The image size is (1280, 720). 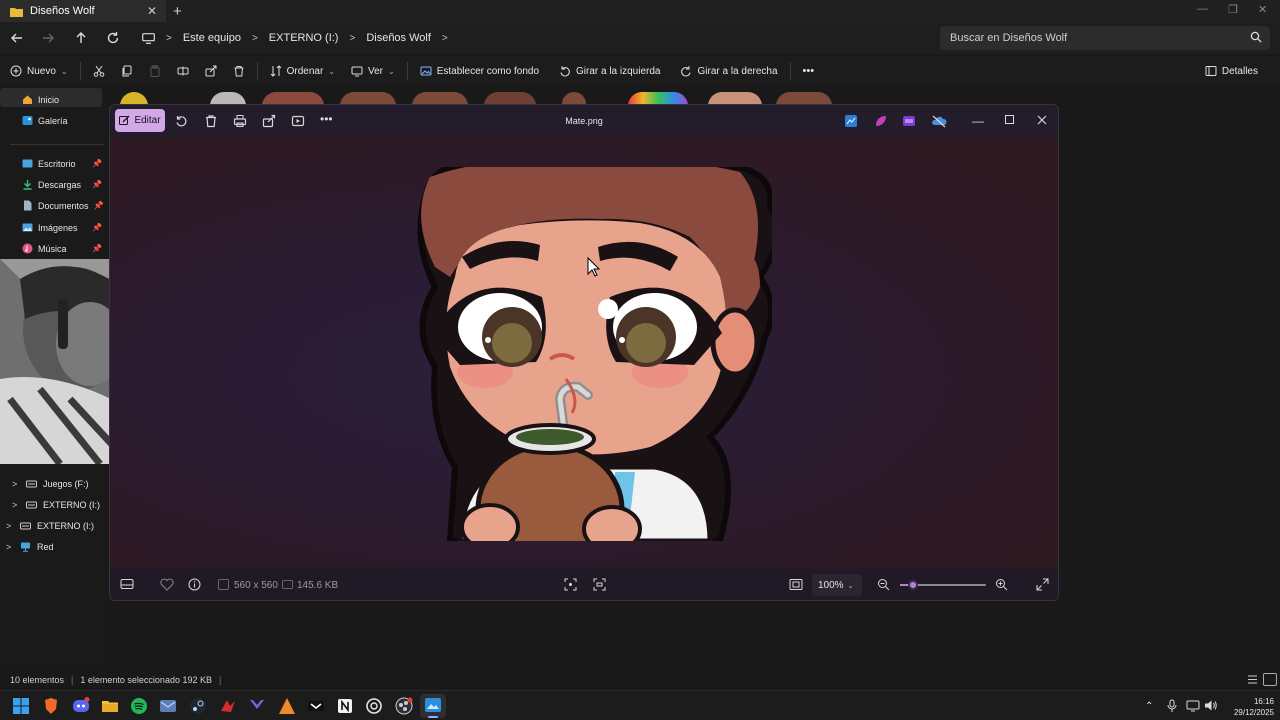 I want to click on favorite-icon, so click(x=167, y=584).